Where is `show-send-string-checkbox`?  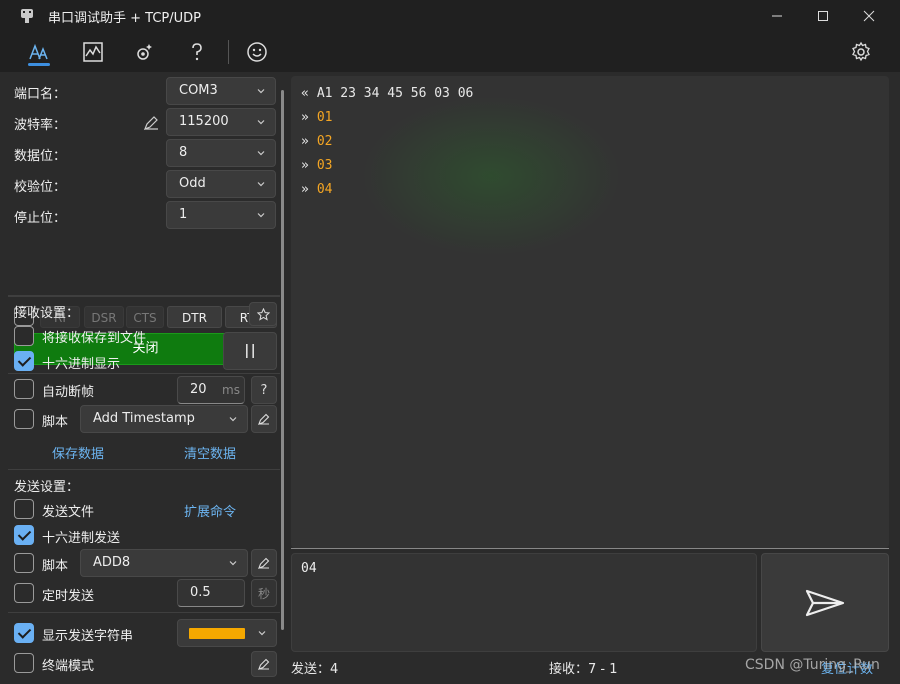
show-send-string-checkbox is located at coordinates (24, 633).